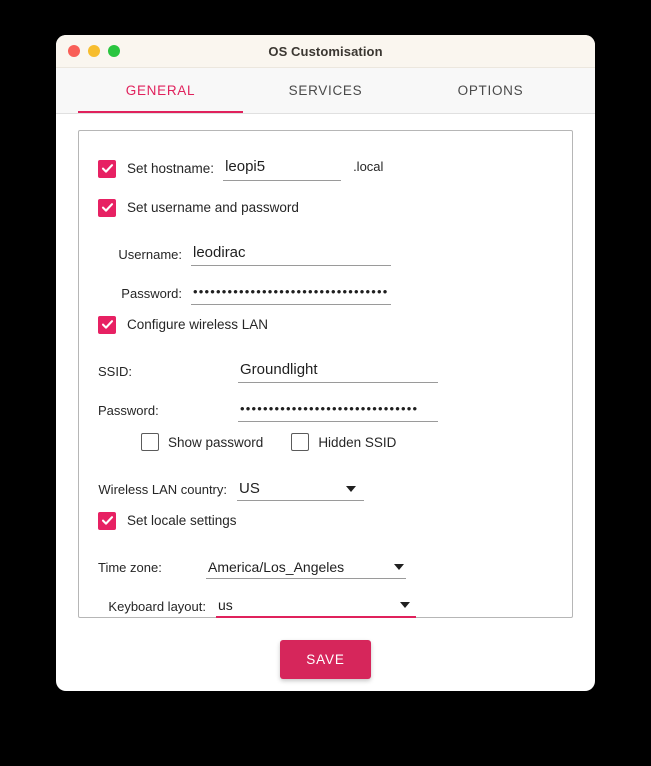 This screenshot has width=651, height=766. I want to click on tab-services: SERVICES, so click(325, 90).